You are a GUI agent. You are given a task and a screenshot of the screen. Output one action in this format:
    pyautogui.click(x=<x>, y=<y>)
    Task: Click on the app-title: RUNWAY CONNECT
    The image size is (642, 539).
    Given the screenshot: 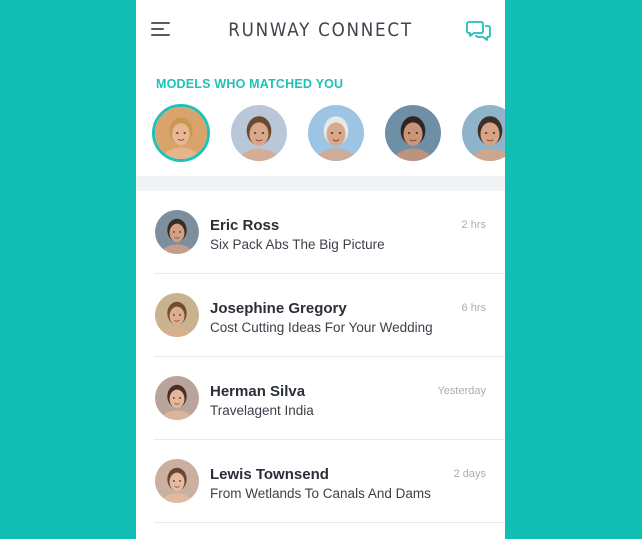 What is the action you would take?
    pyautogui.click(x=320, y=30)
    